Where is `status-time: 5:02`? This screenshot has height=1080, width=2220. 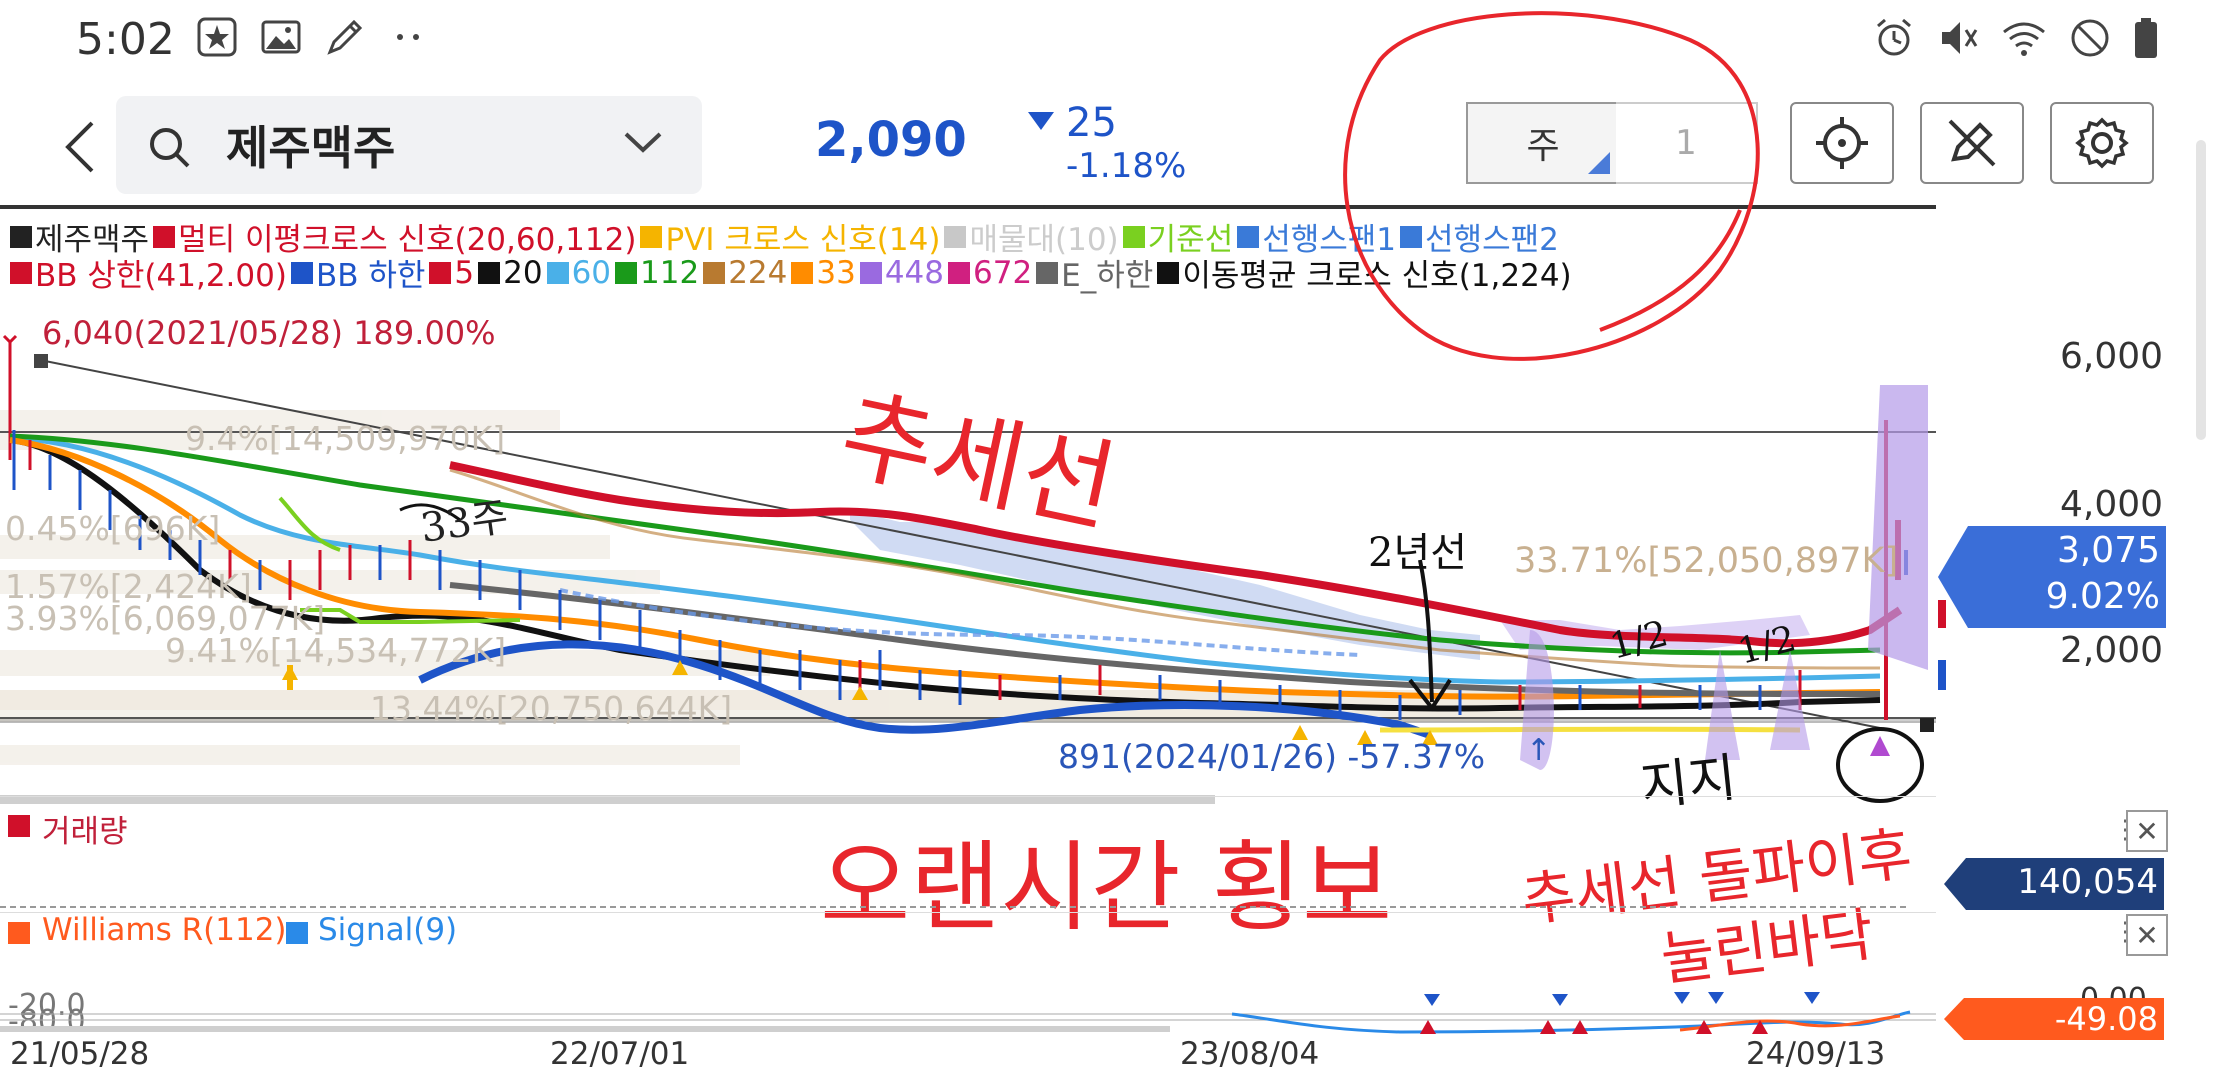
status-time: 5:02 is located at coordinates (125, 39).